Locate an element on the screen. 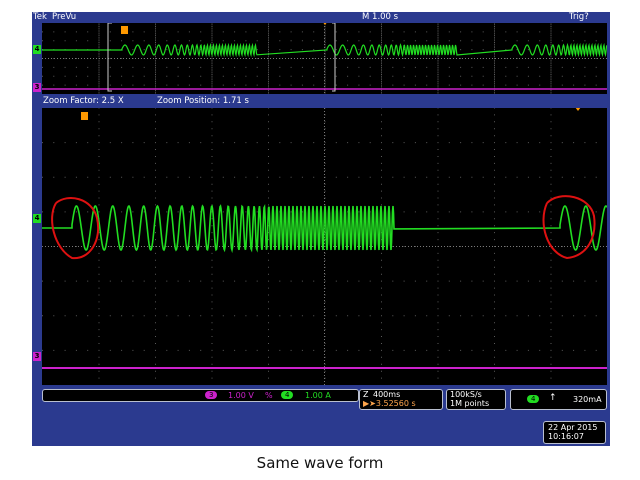 The image size is (640, 480). horizontal-delay: ▶➤3.52560 s is located at coordinates (389, 403).